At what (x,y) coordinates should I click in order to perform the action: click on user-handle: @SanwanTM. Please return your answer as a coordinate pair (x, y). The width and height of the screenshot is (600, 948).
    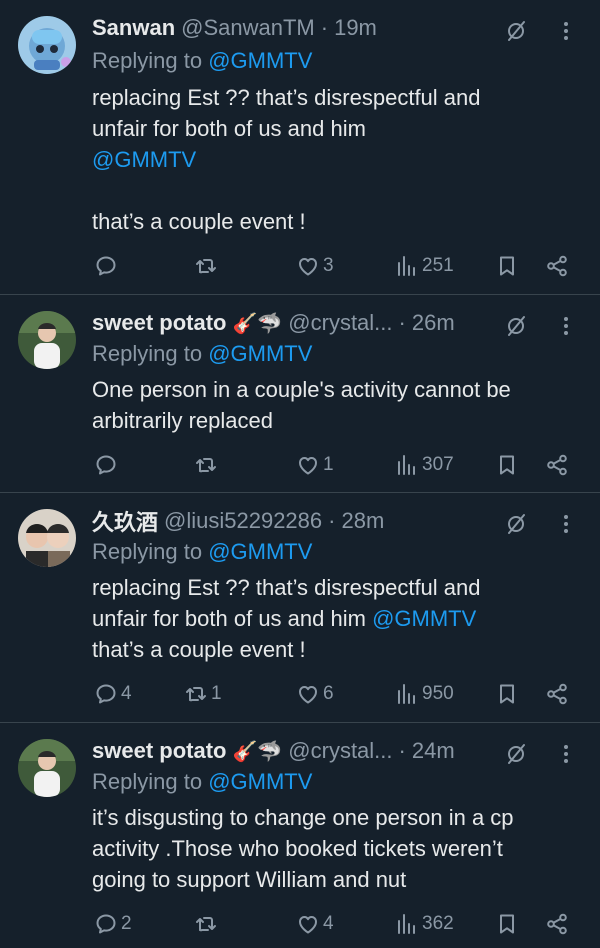
    Looking at the image, I should click on (248, 28).